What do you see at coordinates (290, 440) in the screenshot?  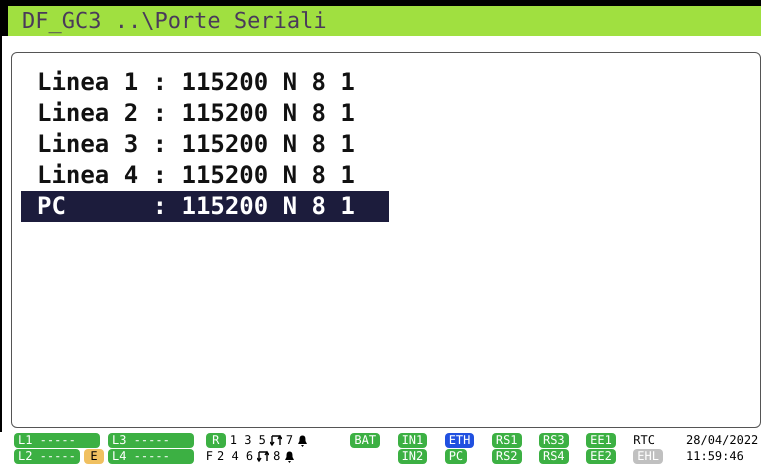 I see `status-text: 7` at bounding box center [290, 440].